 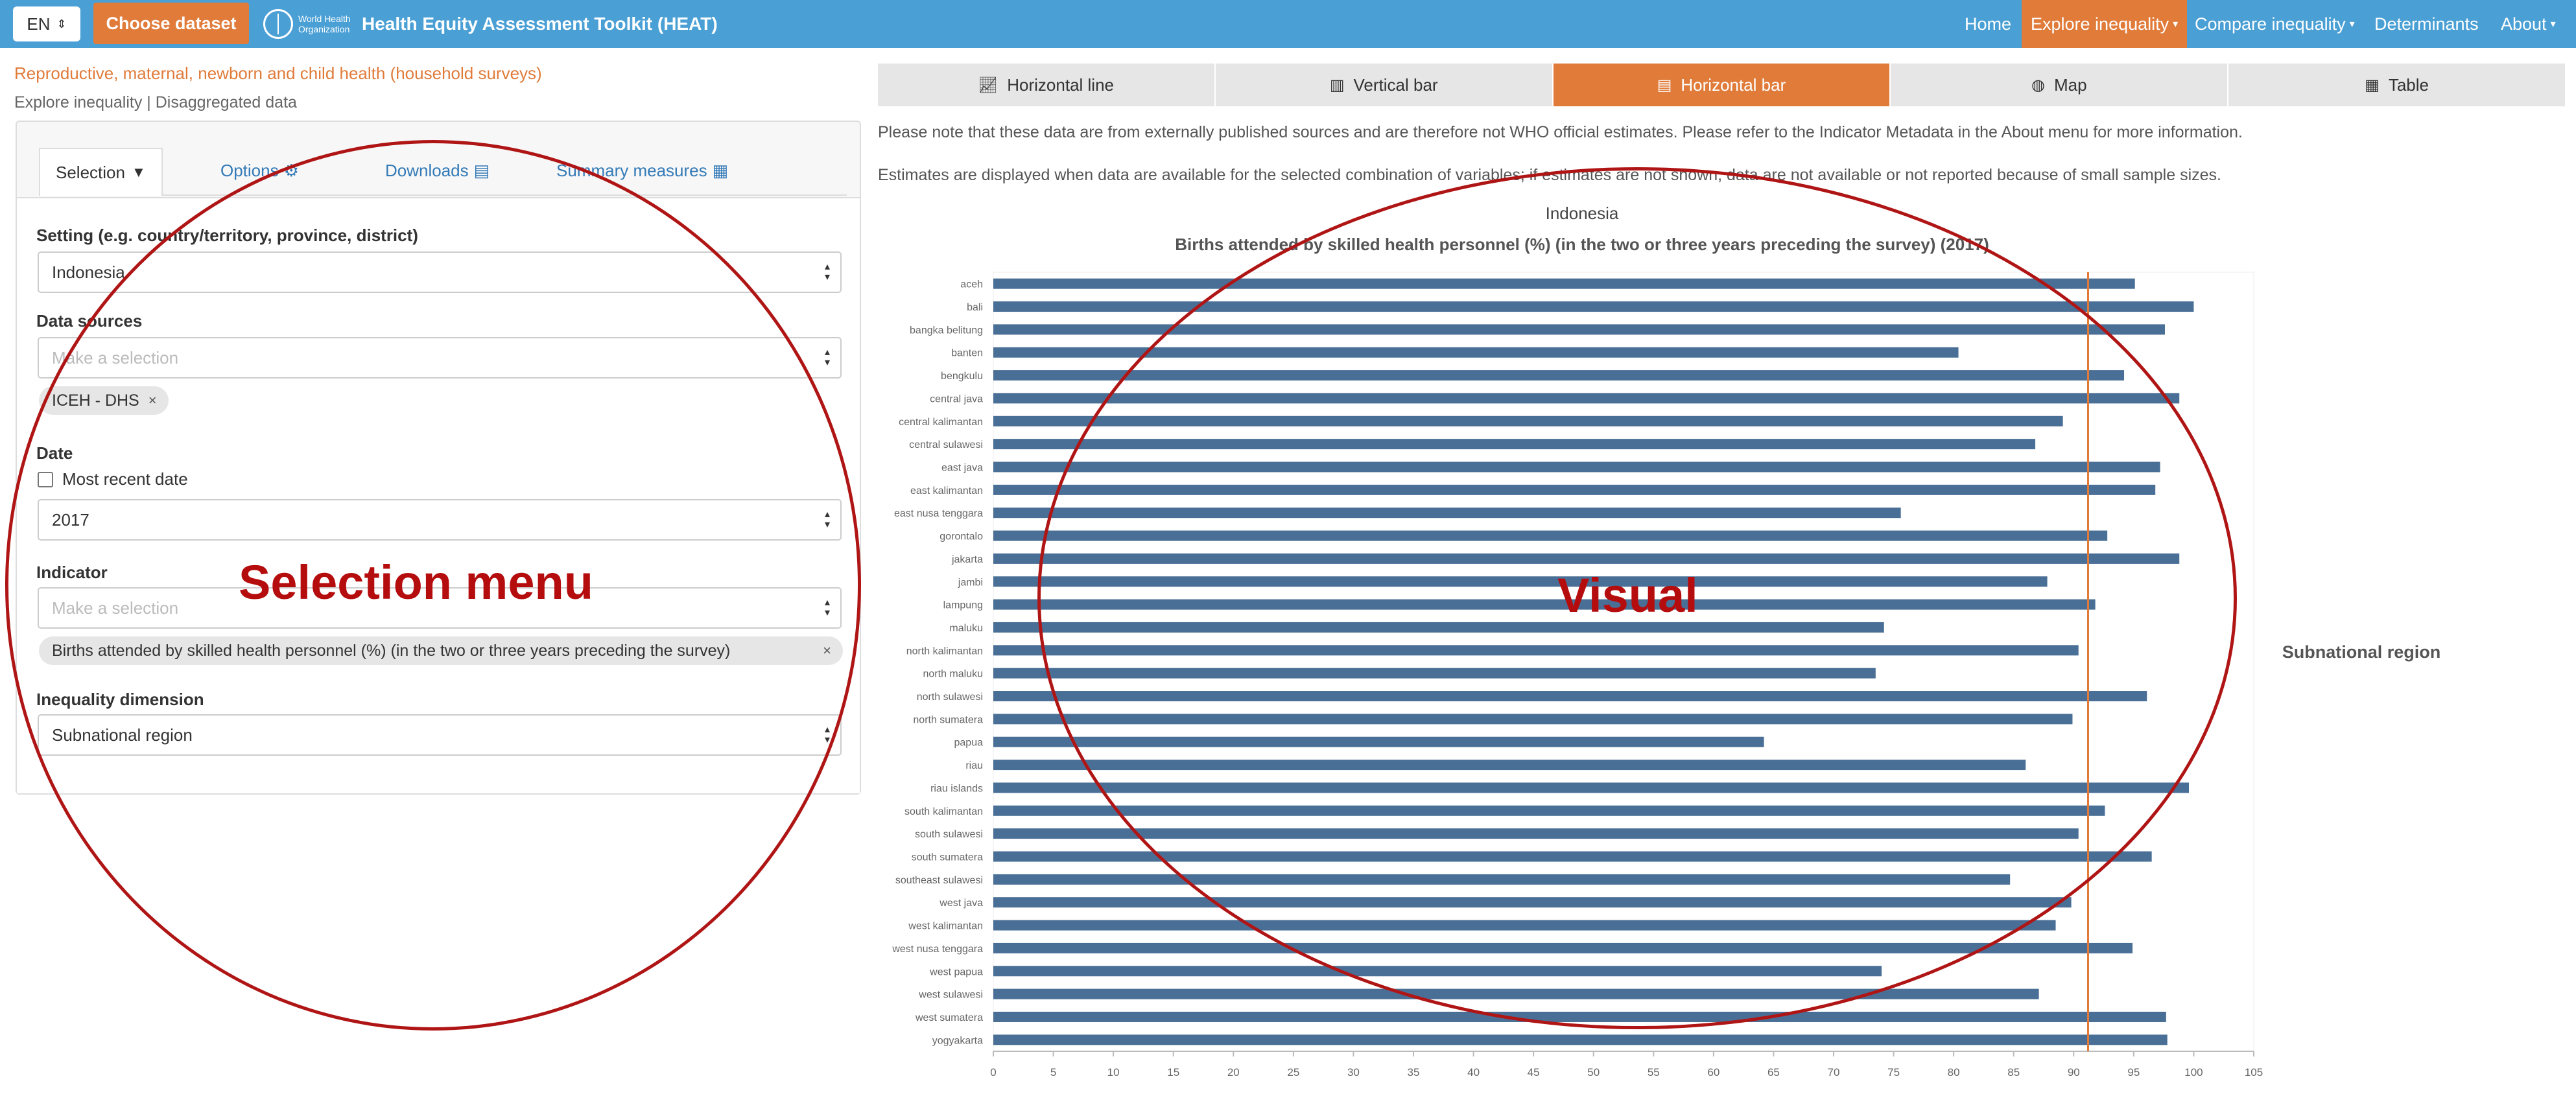 What do you see at coordinates (967, 559) in the screenshot?
I see `category-label: jakarta` at bounding box center [967, 559].